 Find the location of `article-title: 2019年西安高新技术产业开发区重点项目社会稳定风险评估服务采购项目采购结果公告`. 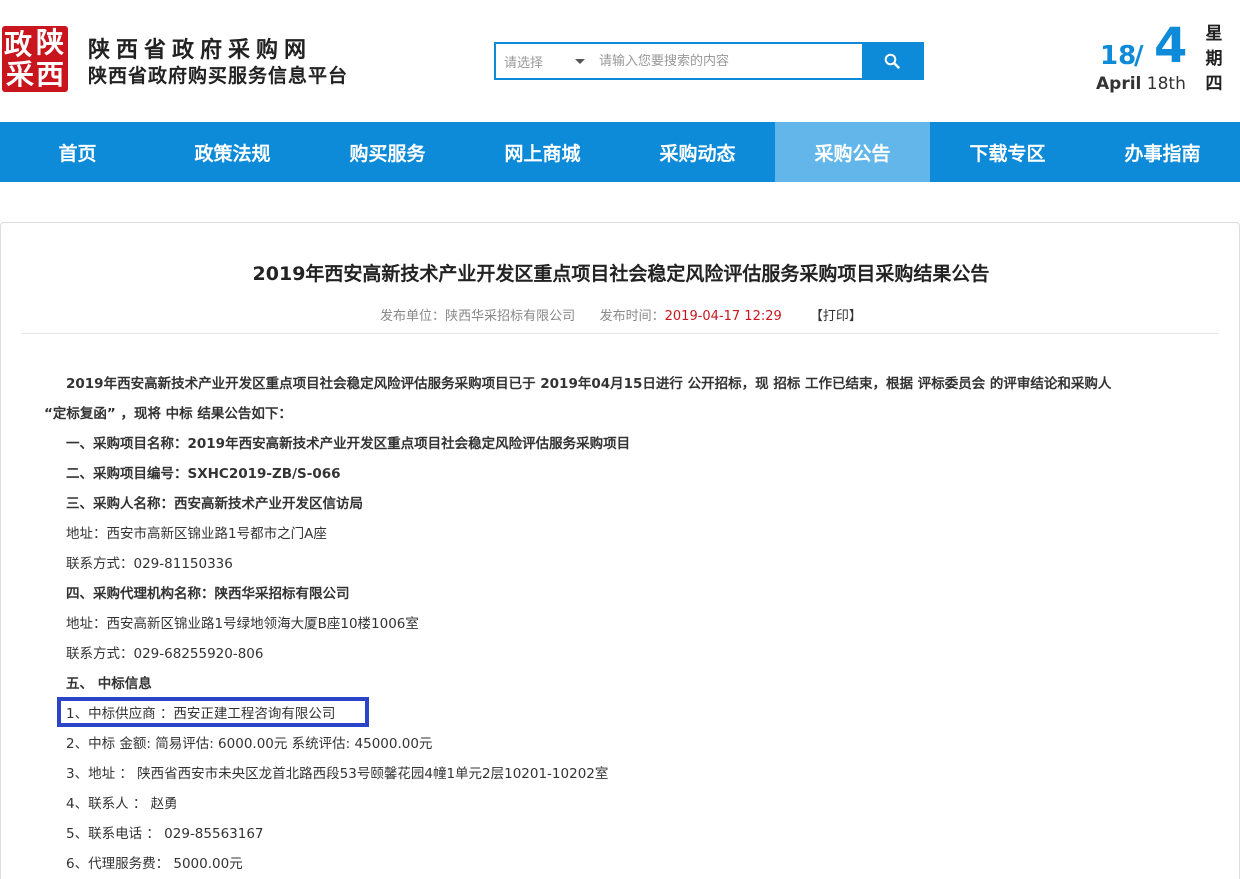

article-title: 2019年西安高新技术产业开发区重点项目社会稳定风险评估服务采购项目采购结果公告 is located at coordinates (621, 274).